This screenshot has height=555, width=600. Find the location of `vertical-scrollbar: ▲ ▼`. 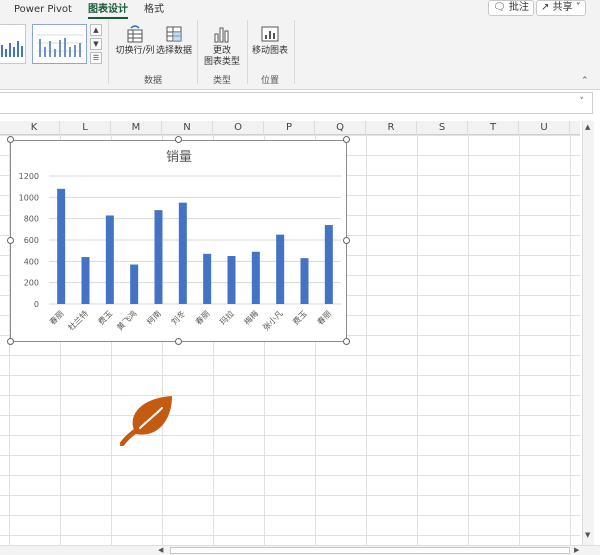

vertical-scrollbar: ▲ ▼ is located at coordinates (588, 333).